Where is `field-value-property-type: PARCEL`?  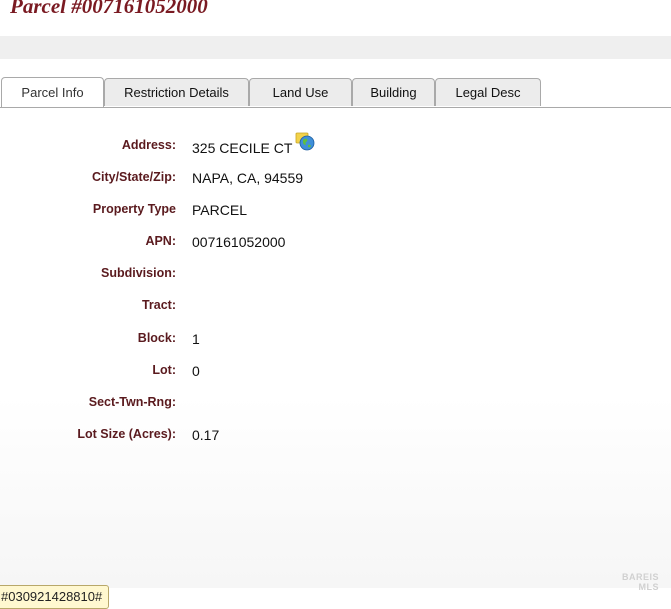
field-value-property-type: PARCEL is located at coordinates (219, 210).